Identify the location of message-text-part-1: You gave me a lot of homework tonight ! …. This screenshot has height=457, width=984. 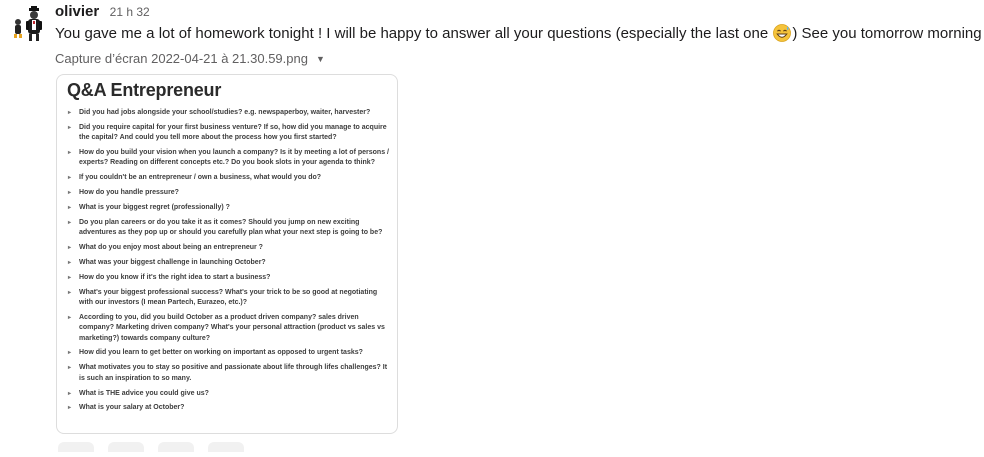
(414, 33).